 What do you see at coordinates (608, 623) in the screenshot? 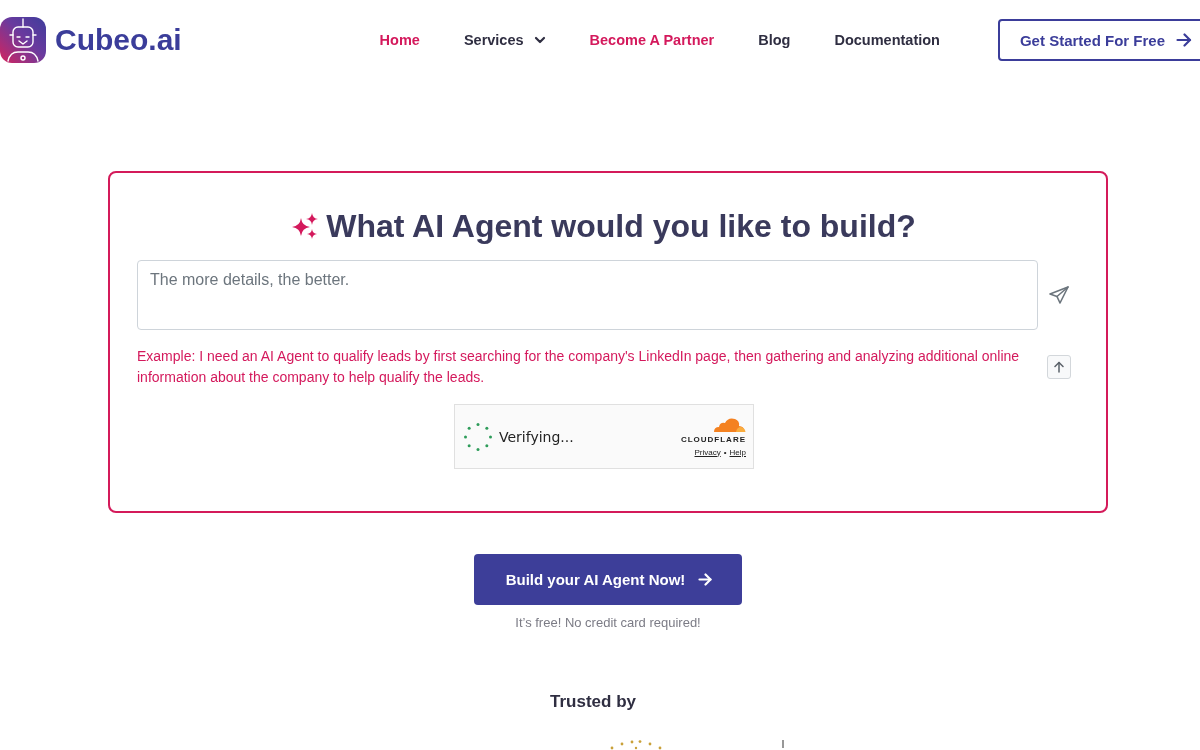
I see `free-note: It’s free! No credit card required!` at bounding box center [608, 623].